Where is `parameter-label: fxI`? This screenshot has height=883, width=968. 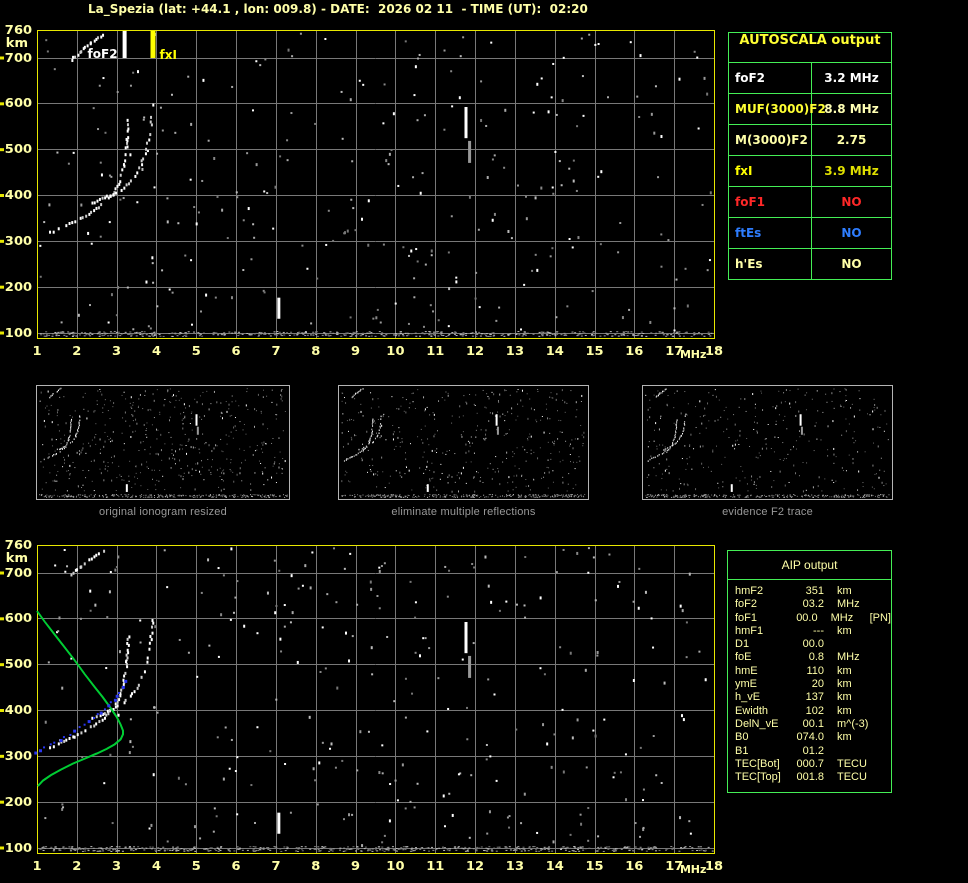 parameter-label: fxI is located at coordinates (770, 171).